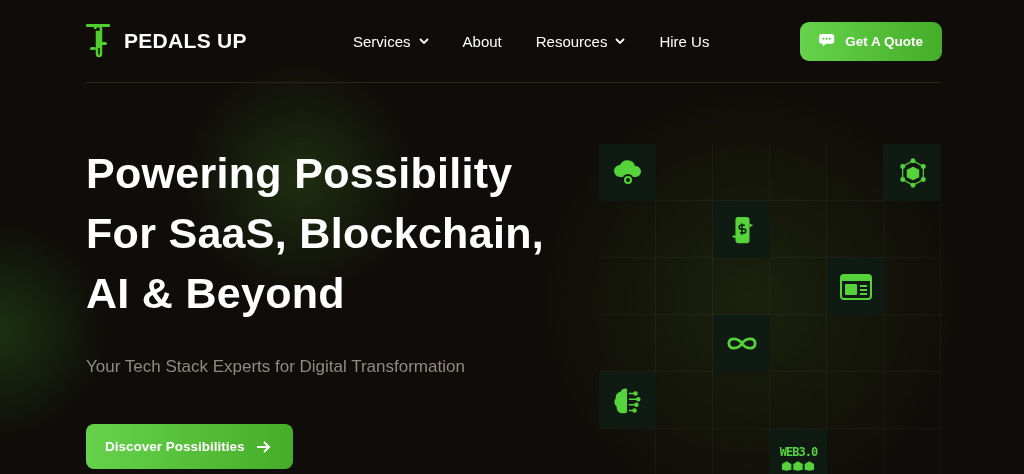 The height and width of the screenshot is (474, 1024). I want to click on nav-link: Services, so click(391, 41).